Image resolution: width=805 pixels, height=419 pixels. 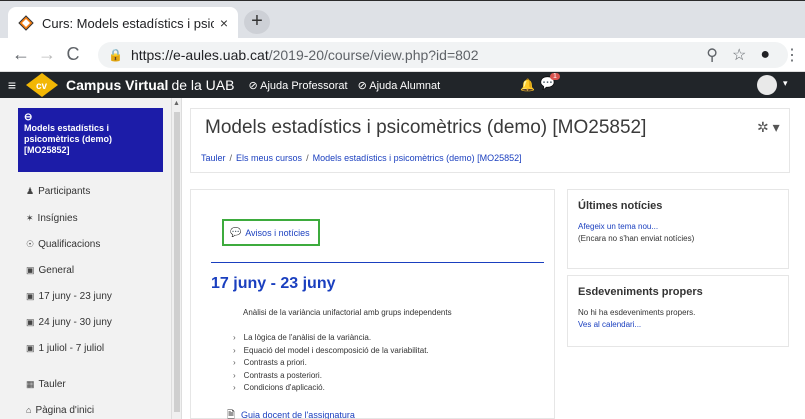 I want to click on news-forum-link: 💬 Avisos i notícies, so click(x=271, y=232).